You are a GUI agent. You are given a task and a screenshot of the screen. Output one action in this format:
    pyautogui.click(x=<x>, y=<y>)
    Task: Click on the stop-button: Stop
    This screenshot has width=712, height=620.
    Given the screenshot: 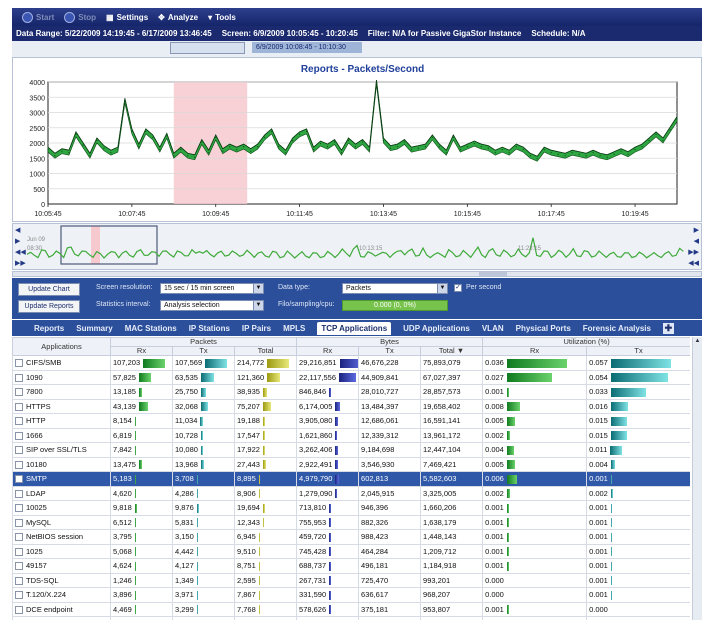 What is the action you would take?
    pyautogui.click(x=80, y=17)
    